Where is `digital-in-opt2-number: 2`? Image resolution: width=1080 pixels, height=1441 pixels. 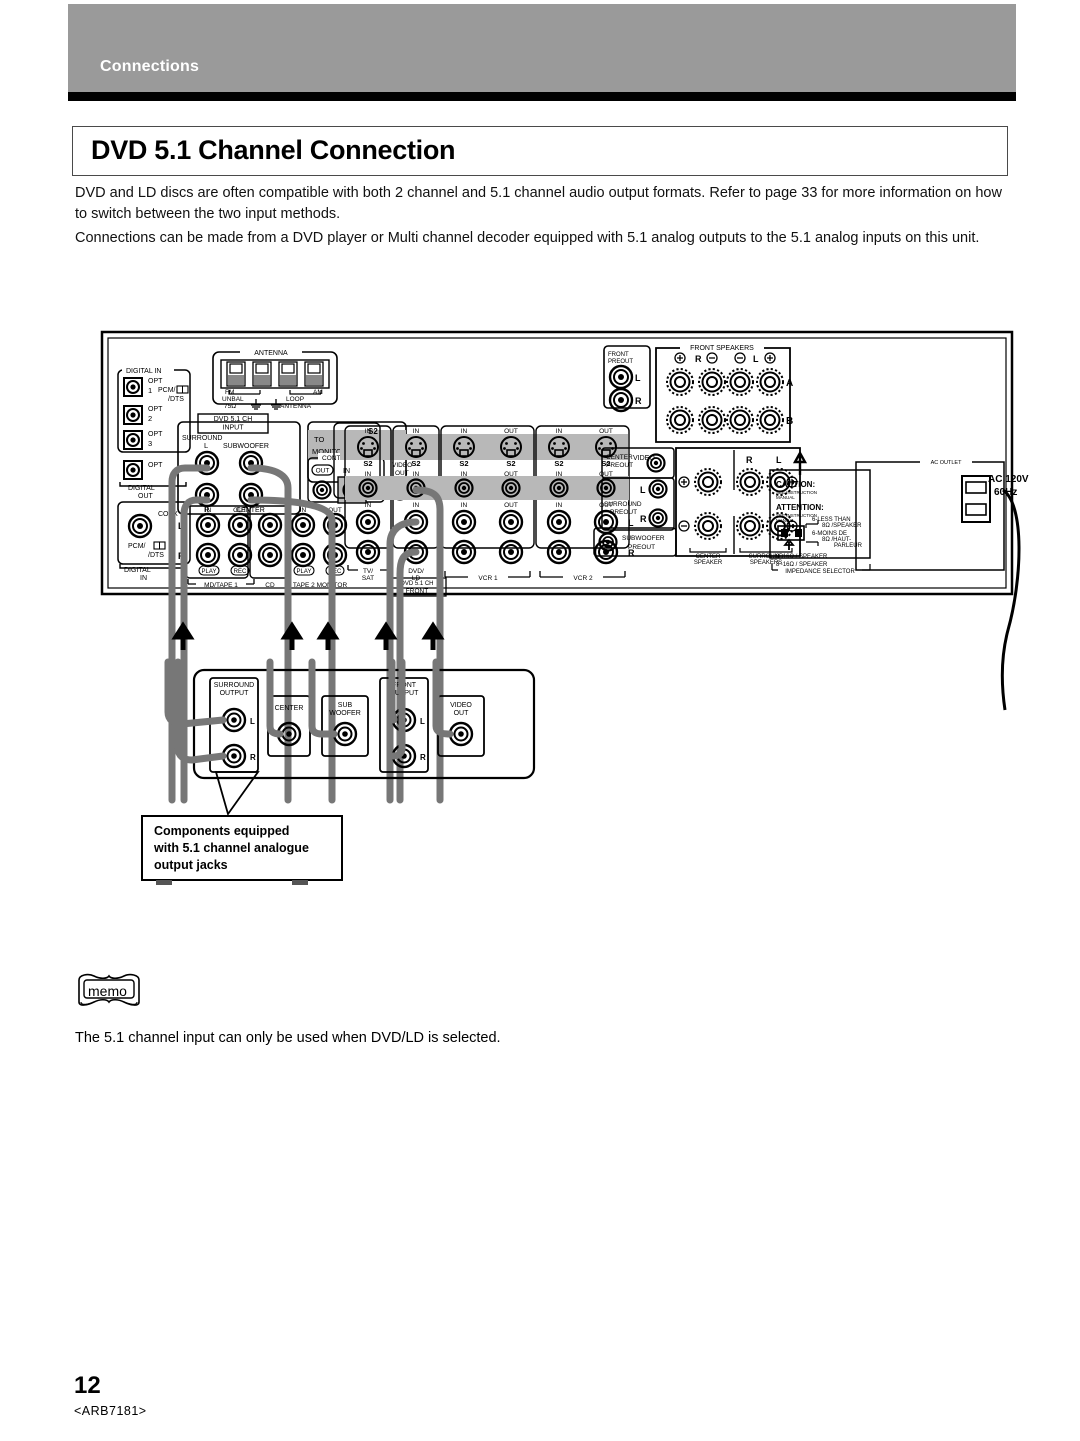 digital-in-opt2-number: 2 is located at coordinates (150, 418).